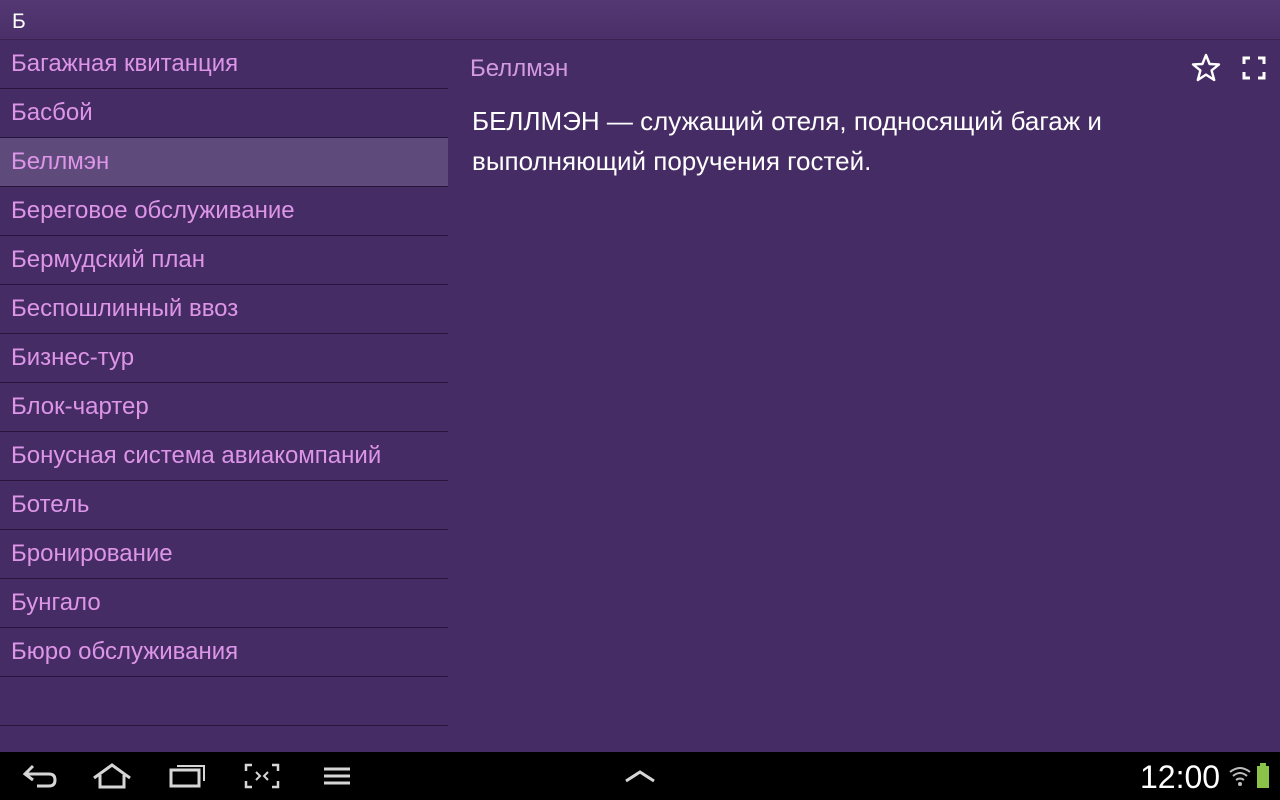  Describe the element at coordinates (224, 113) in the screenshot. I see `term-list-item: Басбой` at that location.